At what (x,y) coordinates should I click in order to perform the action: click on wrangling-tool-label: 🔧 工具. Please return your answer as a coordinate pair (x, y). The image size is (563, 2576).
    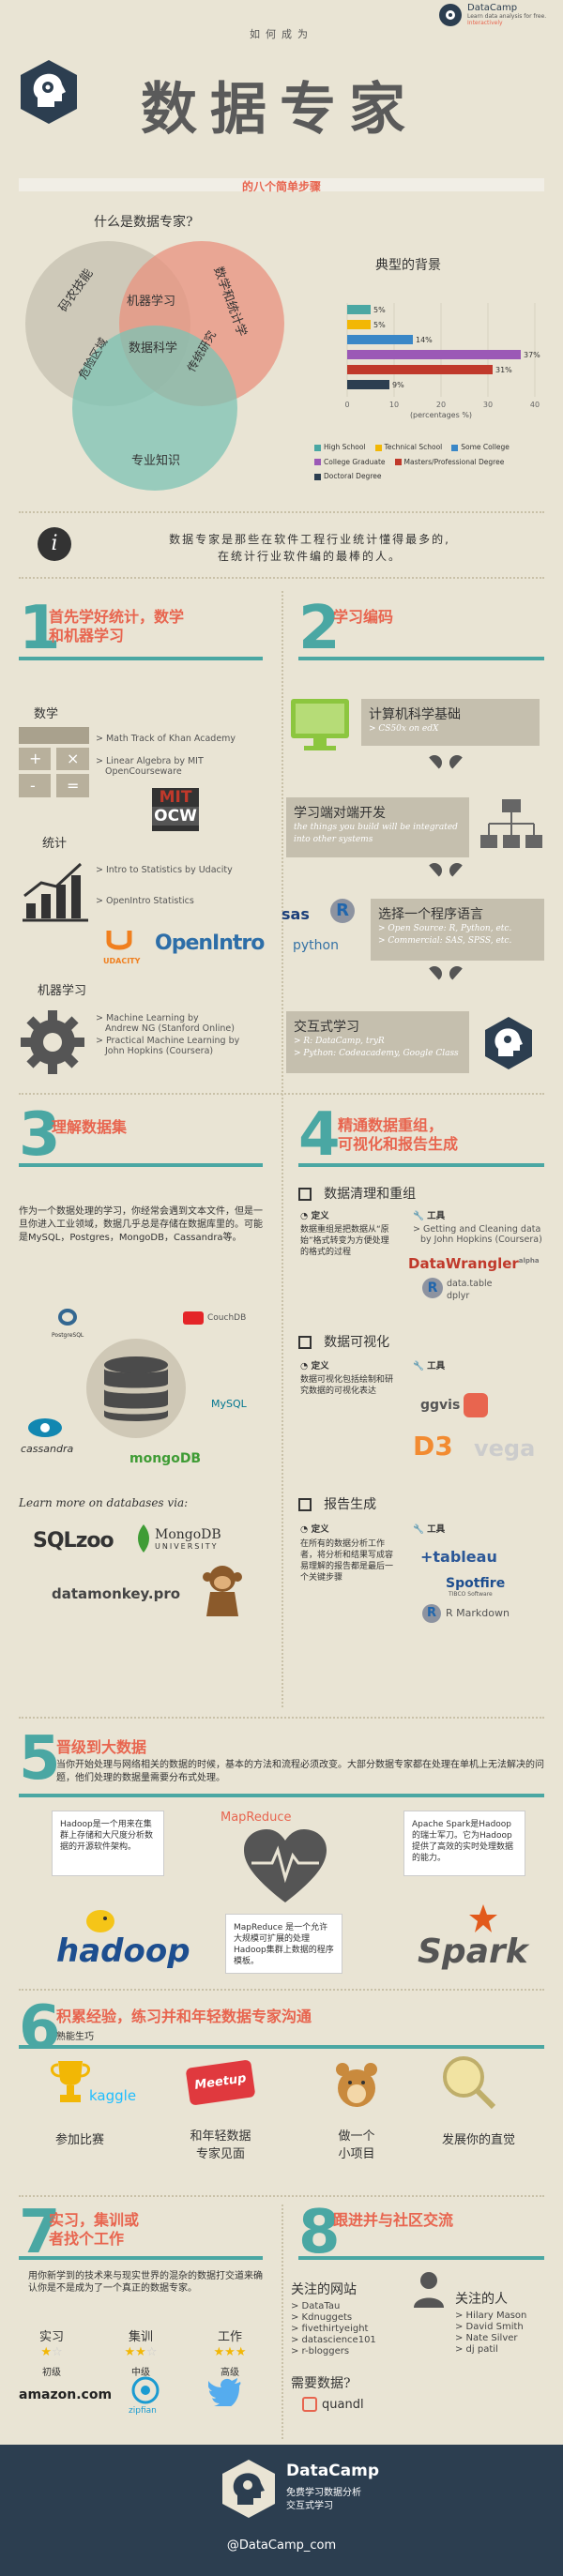
    Looking at the image, I should click on (429, 1216).